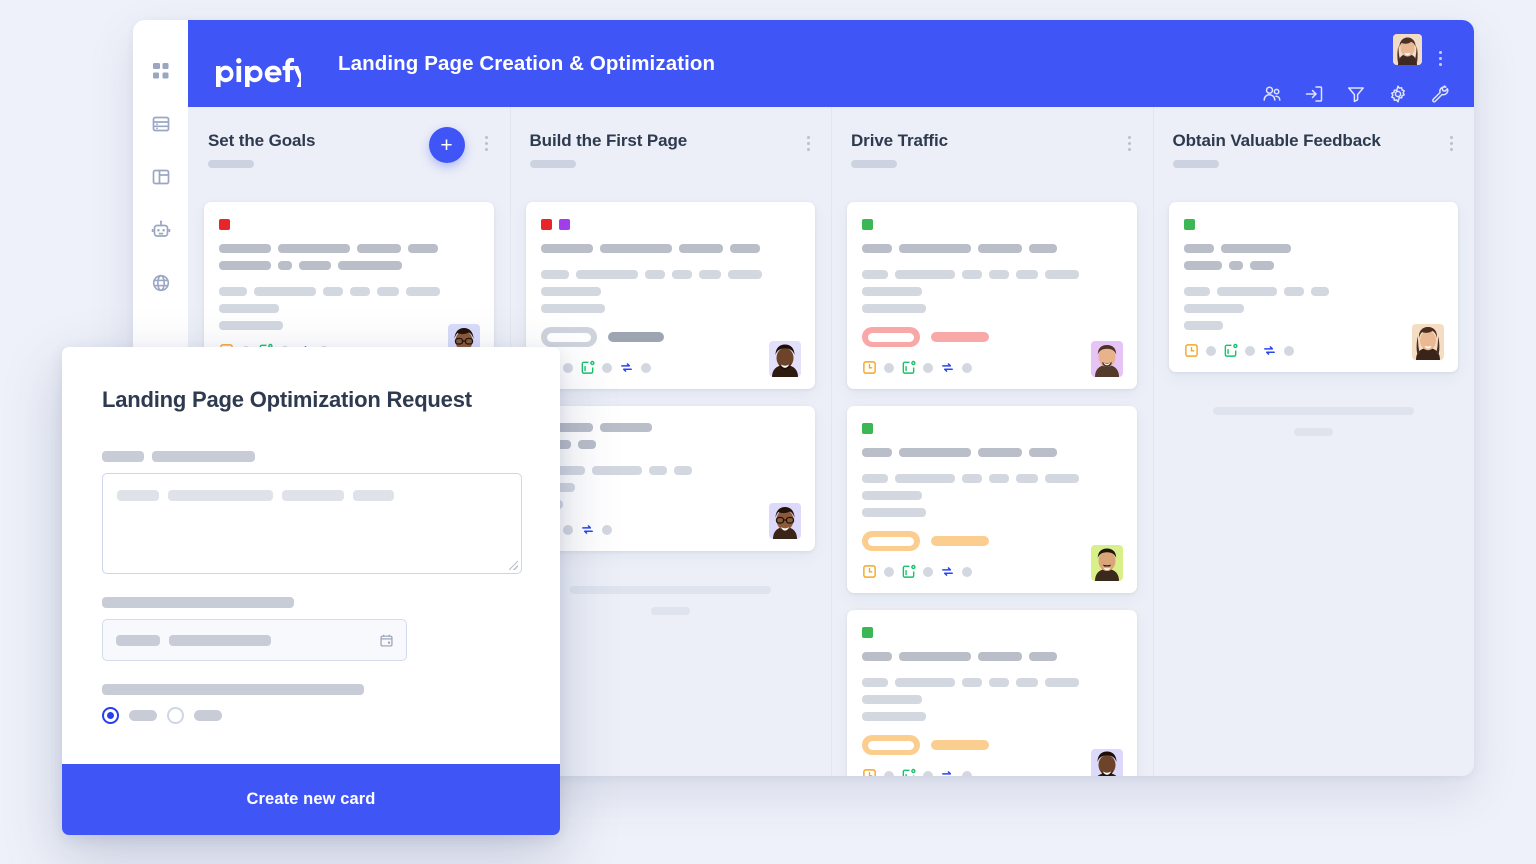  I want to click on apps-grid-icon, so click(161, 71).